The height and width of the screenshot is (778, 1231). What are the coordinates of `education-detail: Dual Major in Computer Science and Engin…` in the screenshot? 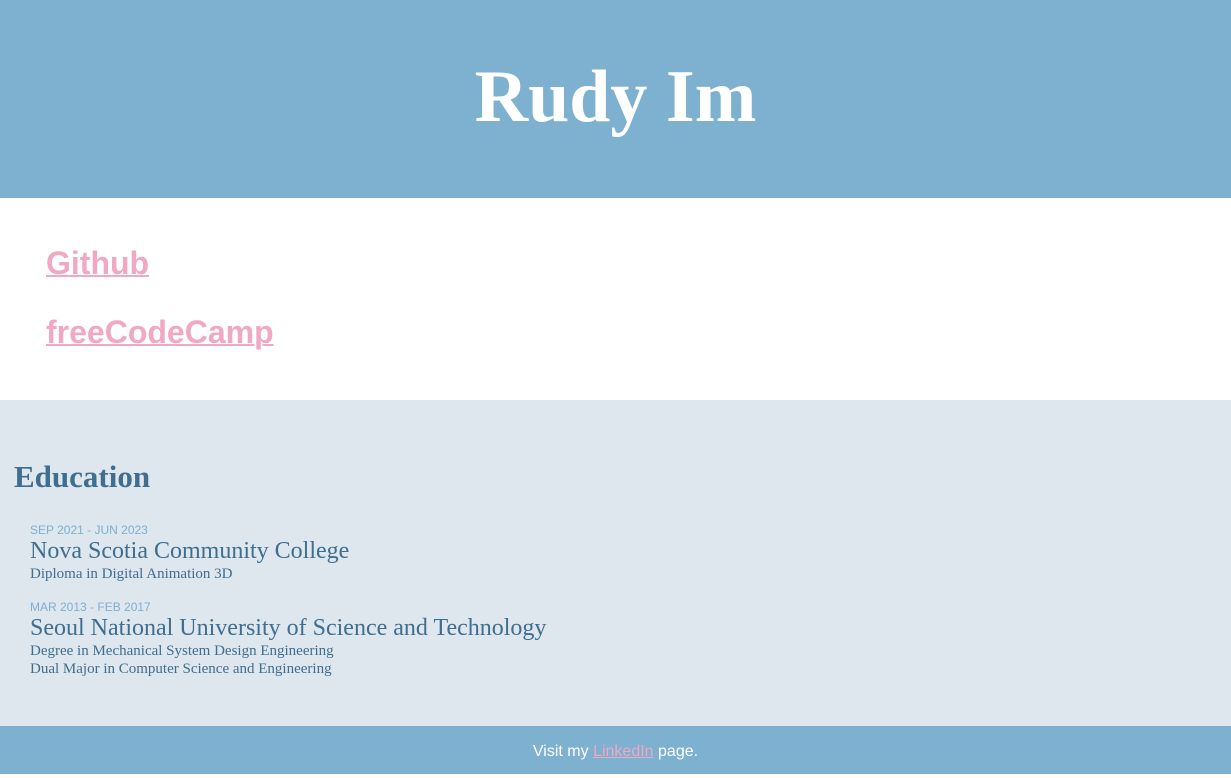 It's located at (181, 669).